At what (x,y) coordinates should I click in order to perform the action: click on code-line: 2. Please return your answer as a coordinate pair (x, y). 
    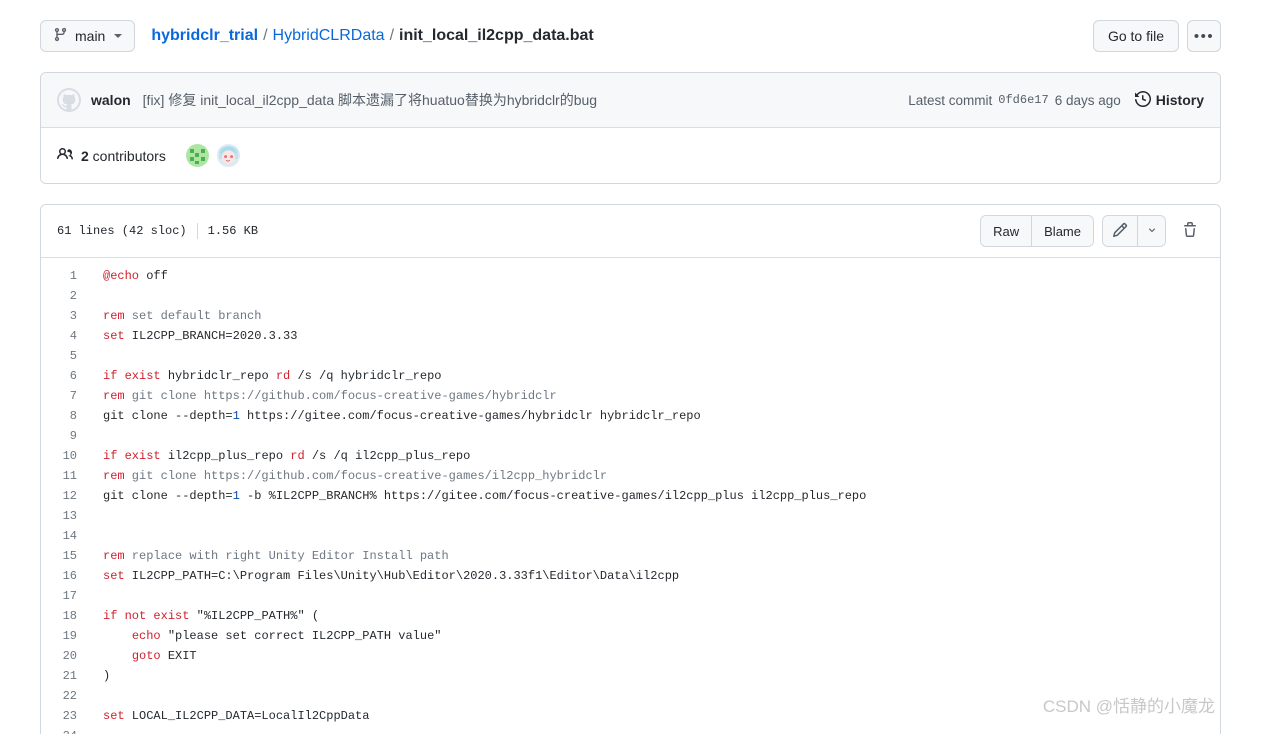
    Looking at the image, I should click on (630, 296).